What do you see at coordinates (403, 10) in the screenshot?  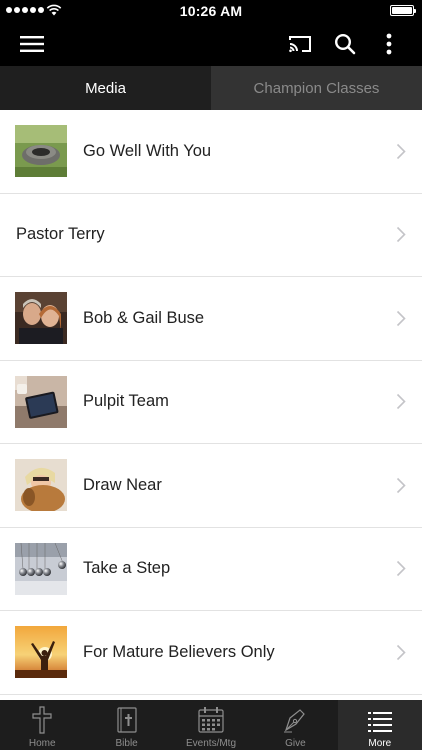 I see `battery-icon` at bounding box center [403, 10].